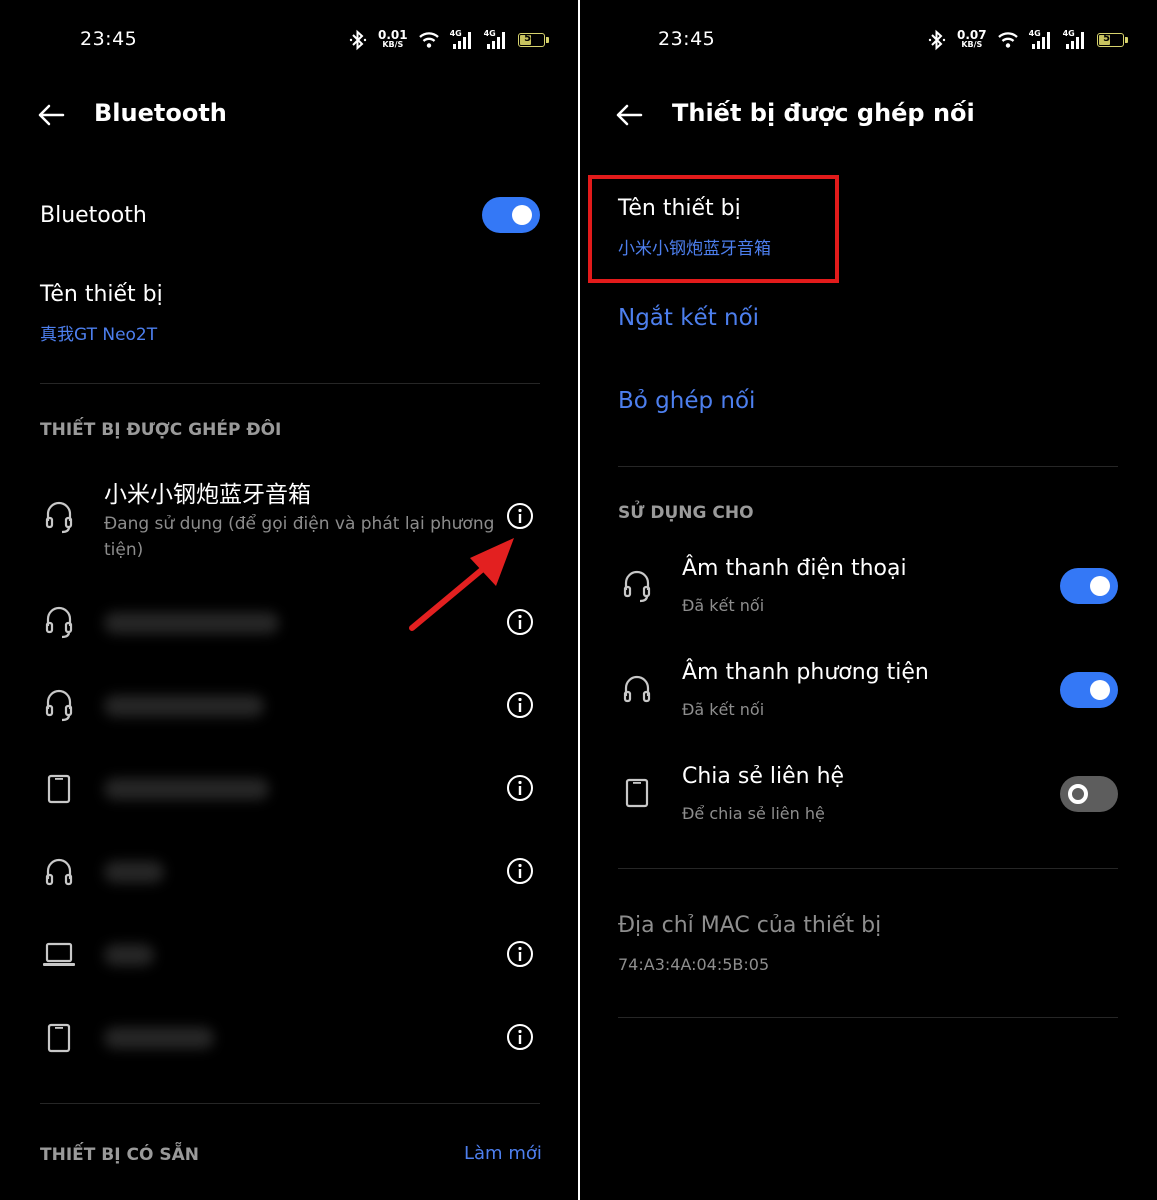 This screenshot has width=1157, height=1200. What do you see at coordinates (805, 672) in the screenshot?
I see `profile-title: Âm thanh phương tiện` at bounding box center [805, 672].